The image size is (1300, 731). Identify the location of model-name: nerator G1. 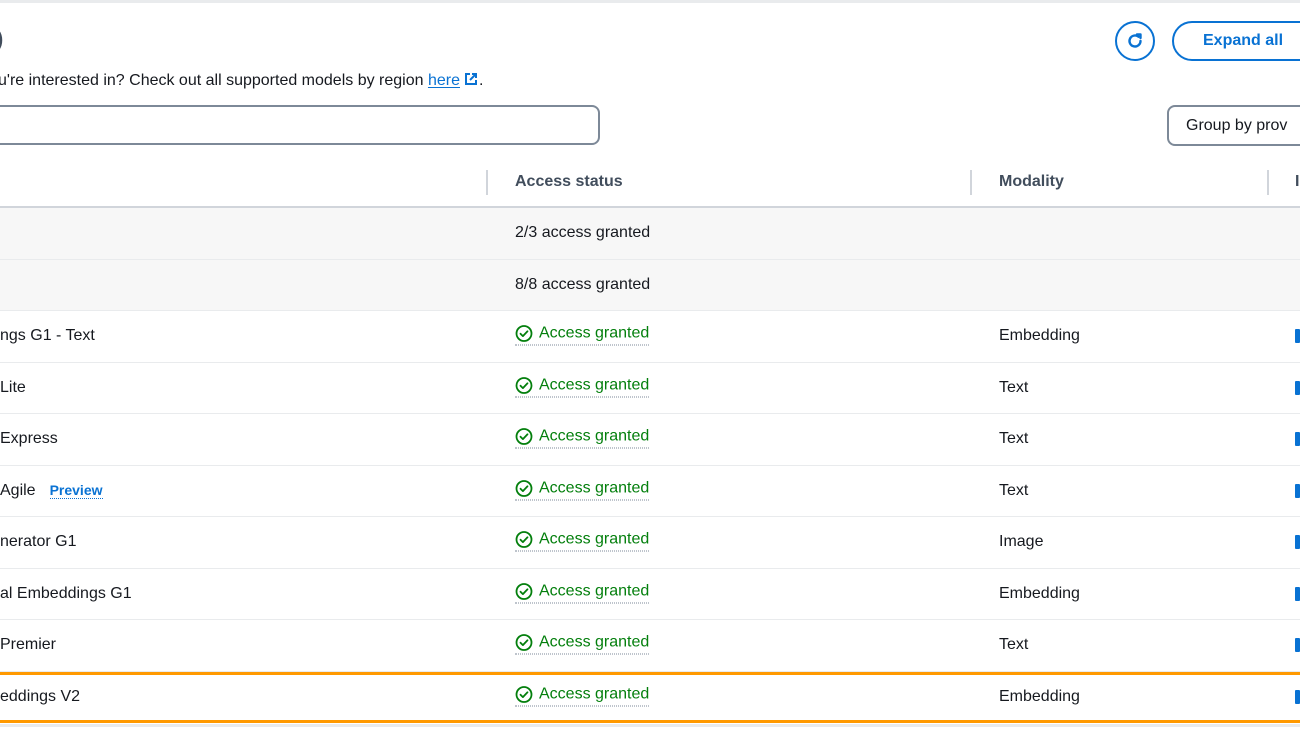
(38, 542).